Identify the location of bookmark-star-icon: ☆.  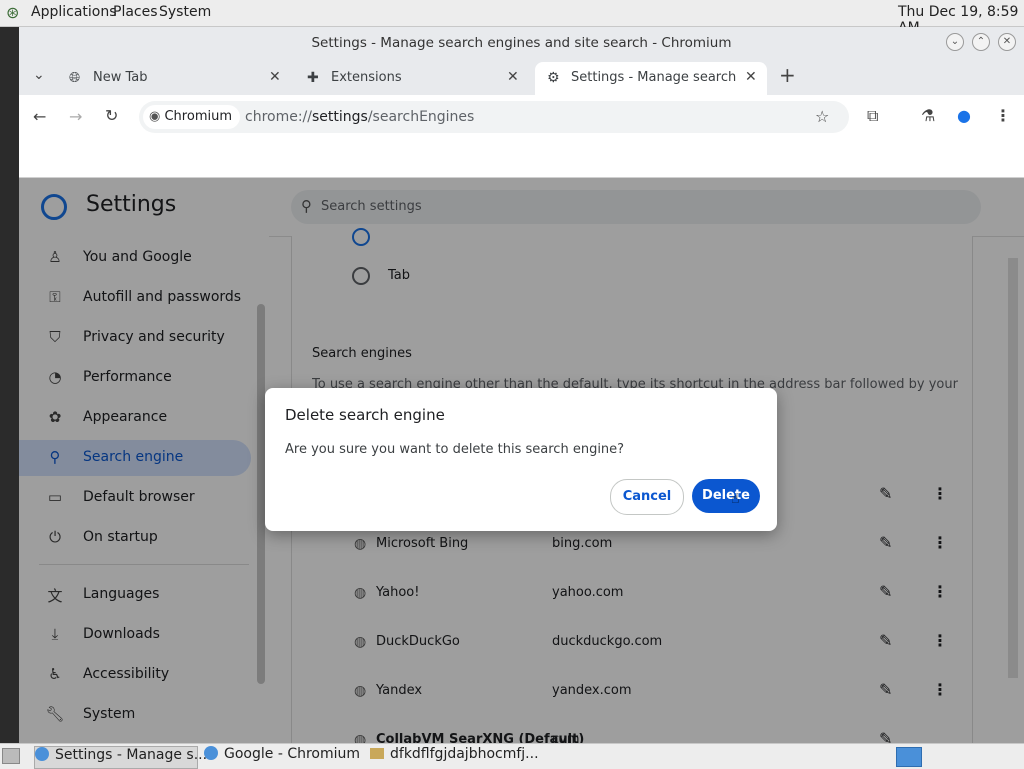
(822, 116).